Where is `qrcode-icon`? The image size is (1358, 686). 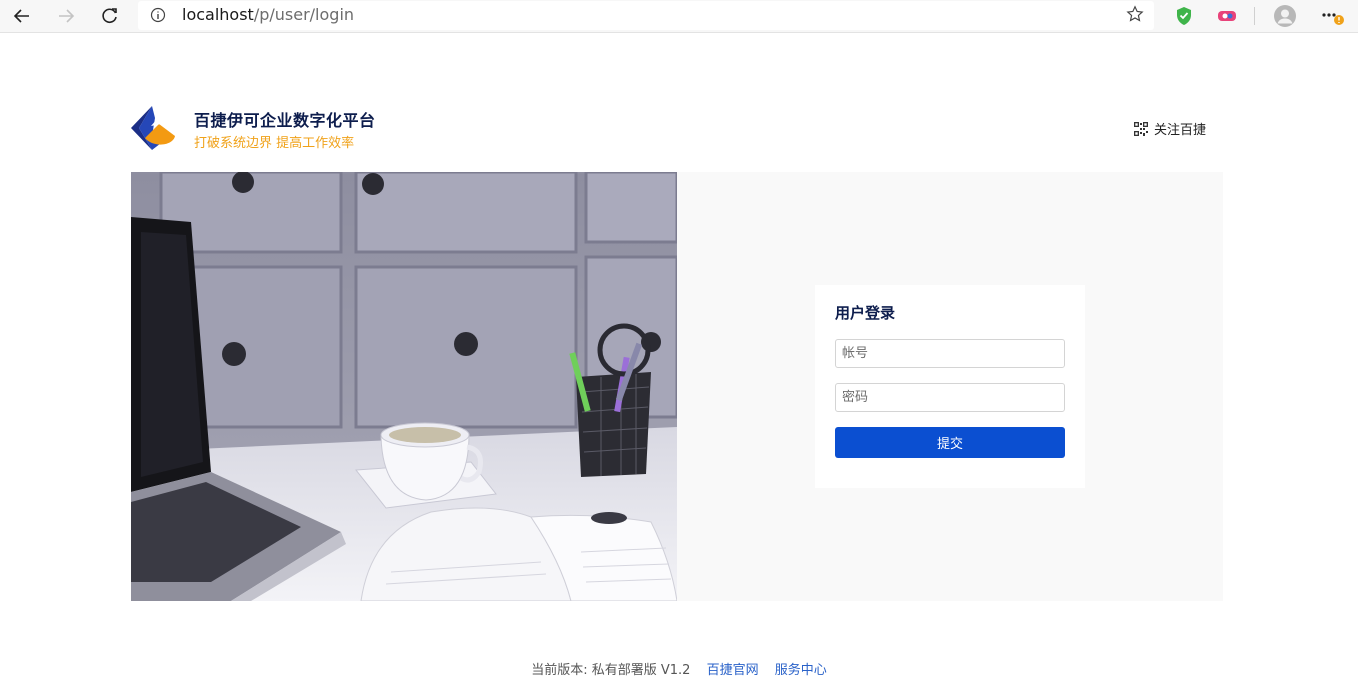 qrcode-icon is located at coordinates (1141, 128).